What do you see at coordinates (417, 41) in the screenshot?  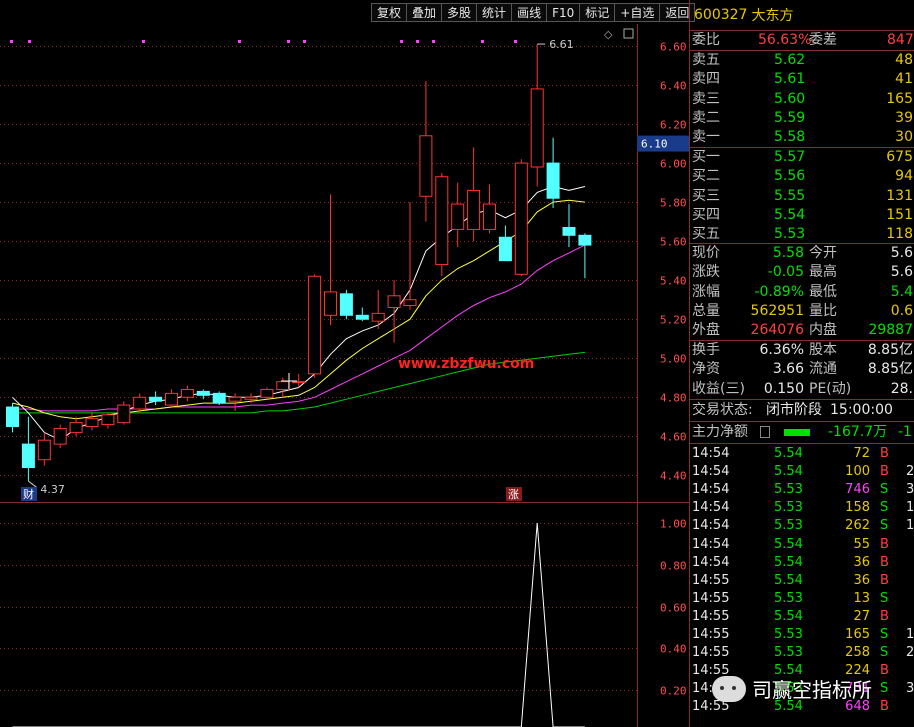 I see `signal-dot` at bounding box center [417, 41].